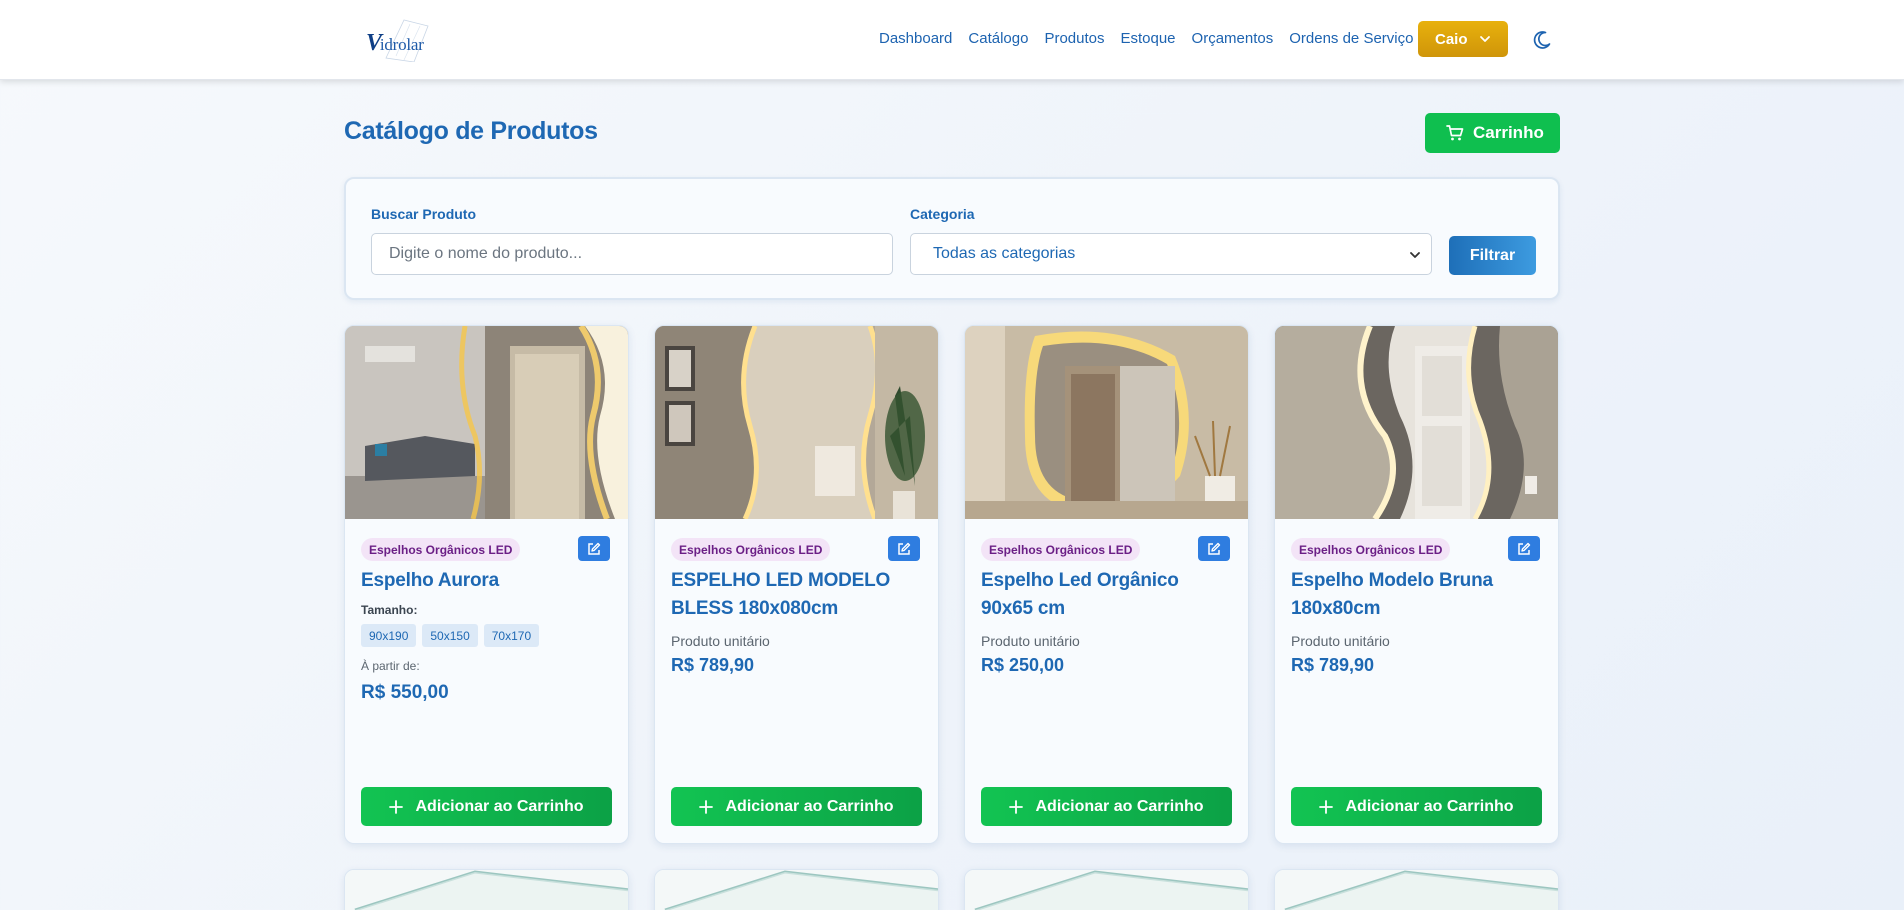 This screenshot has width=1904, height=910. I want to click on size-chip: 90x190, so click(389, 635).